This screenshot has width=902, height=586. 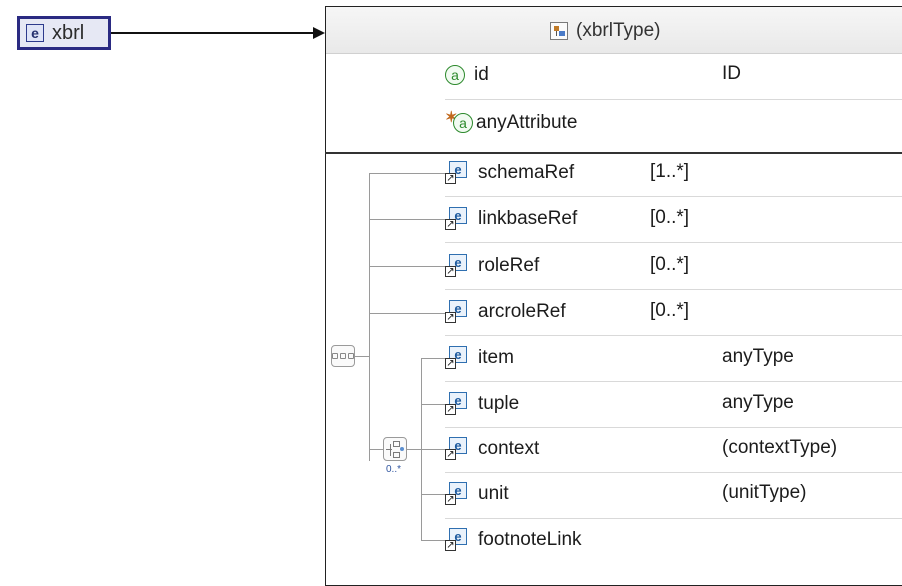 I want to click on connector-line, so click(x=213, y=33).